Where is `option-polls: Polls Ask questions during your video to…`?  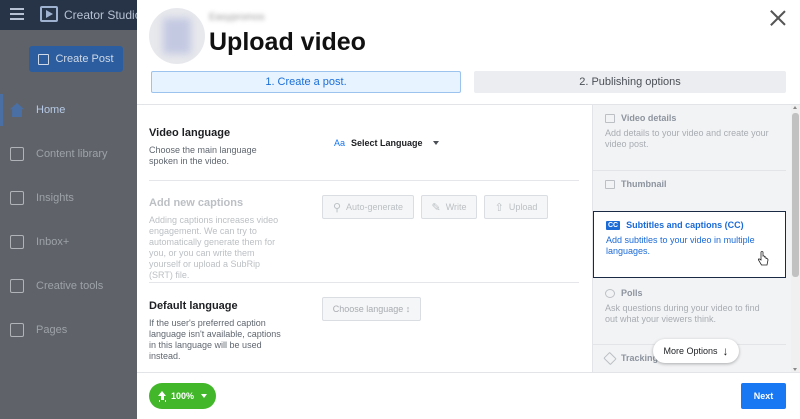 option-polls: Polls Ask questions during your video to… is located at coordinates (689, 312).